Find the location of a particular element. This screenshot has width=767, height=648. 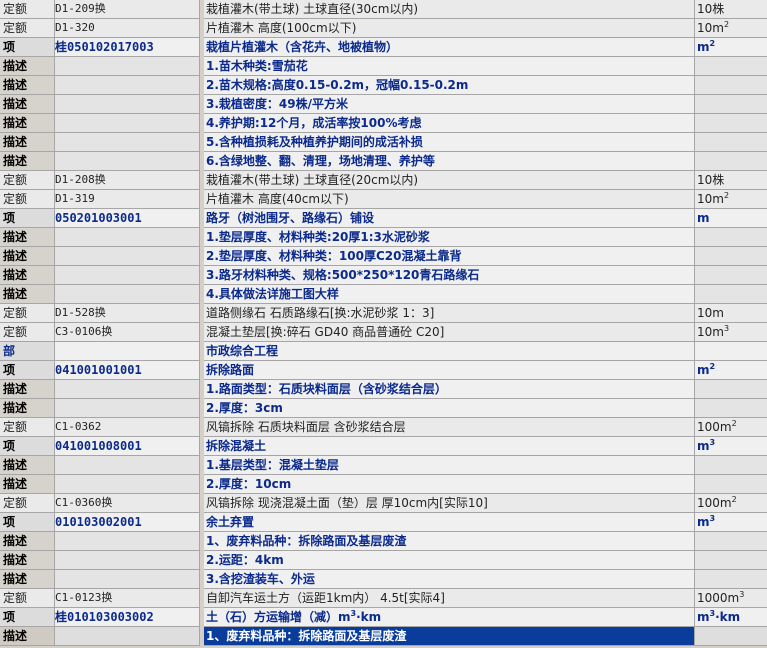

row-name-cell: 4.养护期:12个月，成活率按100%考虑 is located at coordinates (449, 123).